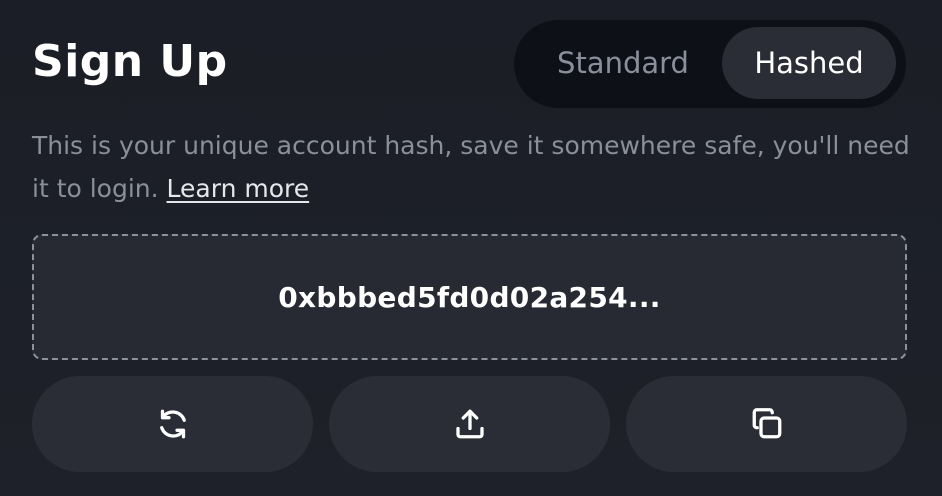  I want to click on regenerate-hash-button, so click(172, 424).